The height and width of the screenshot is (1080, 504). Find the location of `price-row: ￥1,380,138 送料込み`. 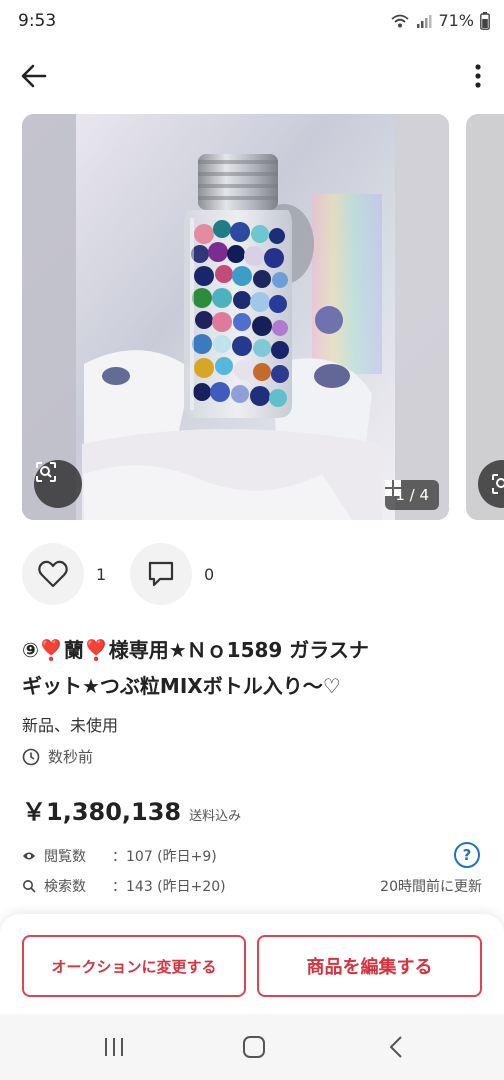

price-row: ￥1,380,138 送料込み is located at coordinates (131, 809).